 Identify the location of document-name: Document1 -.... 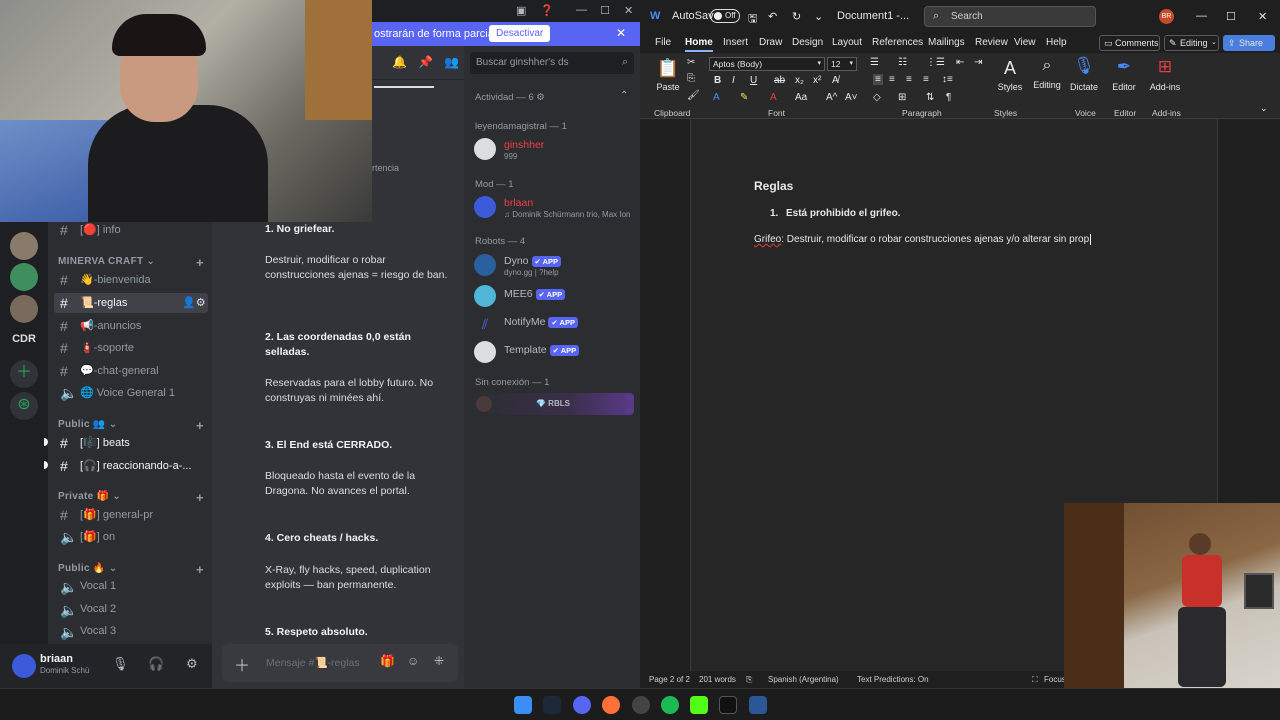
(873, 16).